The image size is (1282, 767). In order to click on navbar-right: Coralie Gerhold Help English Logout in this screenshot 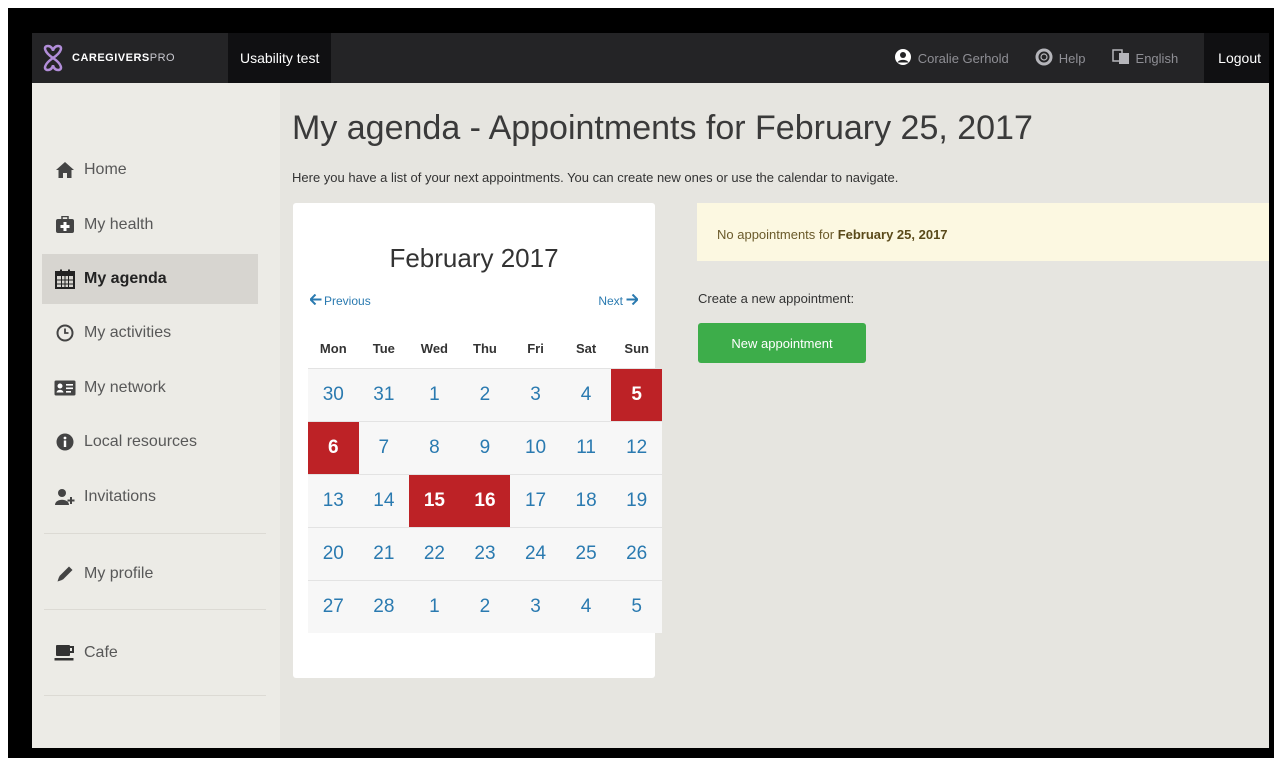, I will do `click(1081, 58)`.